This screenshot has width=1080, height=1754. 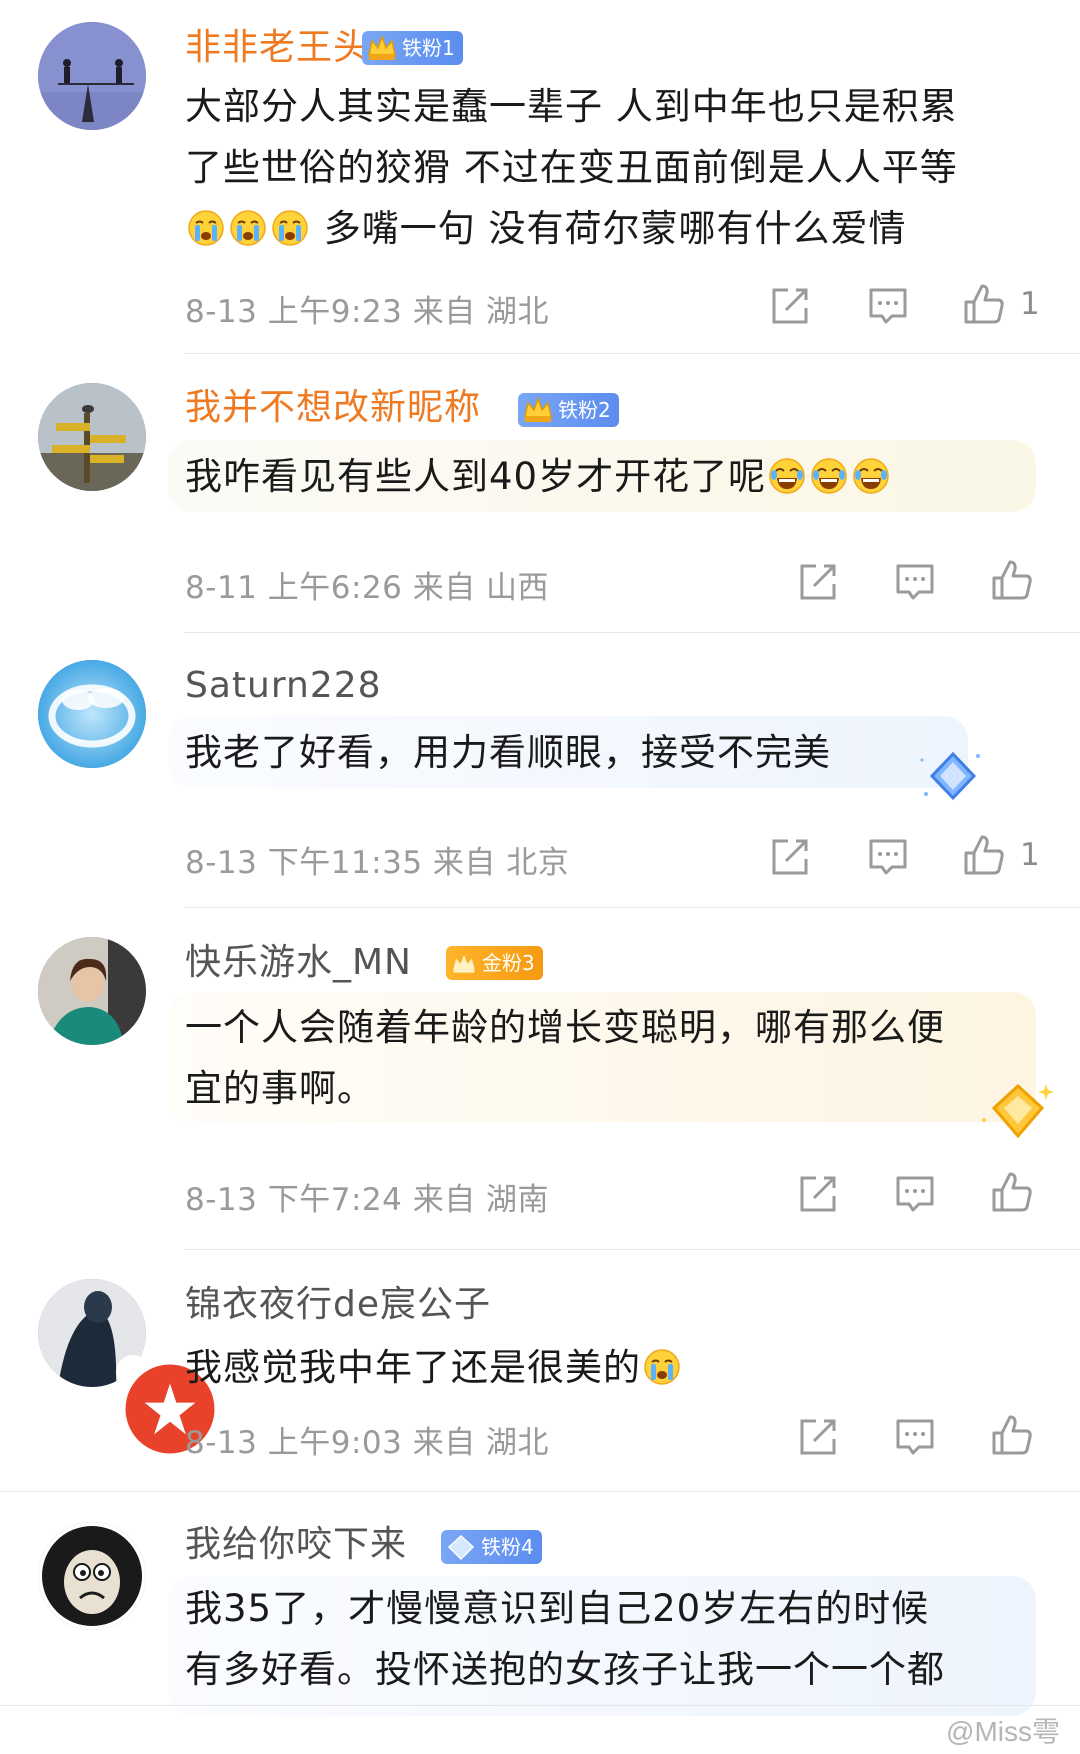 I want to click on comment-text-line: 了些世俗的狡猾 不过在变丑面前倒是人人平等, so click(x=571, y=167).